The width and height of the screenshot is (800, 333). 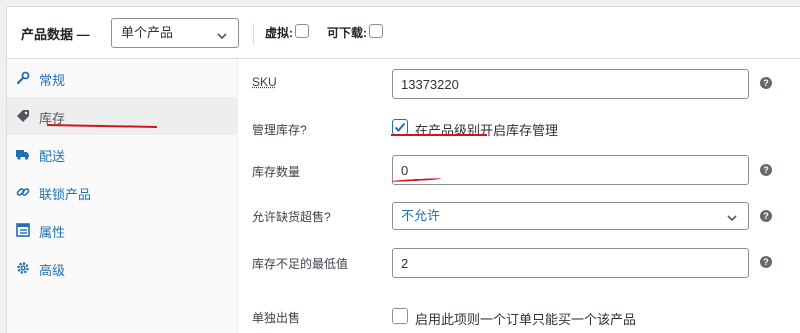 What do you see at coordinates (122, 230) in the screenshot?
I see `tab-attributes: 属性` at bounding box center [122, 230].